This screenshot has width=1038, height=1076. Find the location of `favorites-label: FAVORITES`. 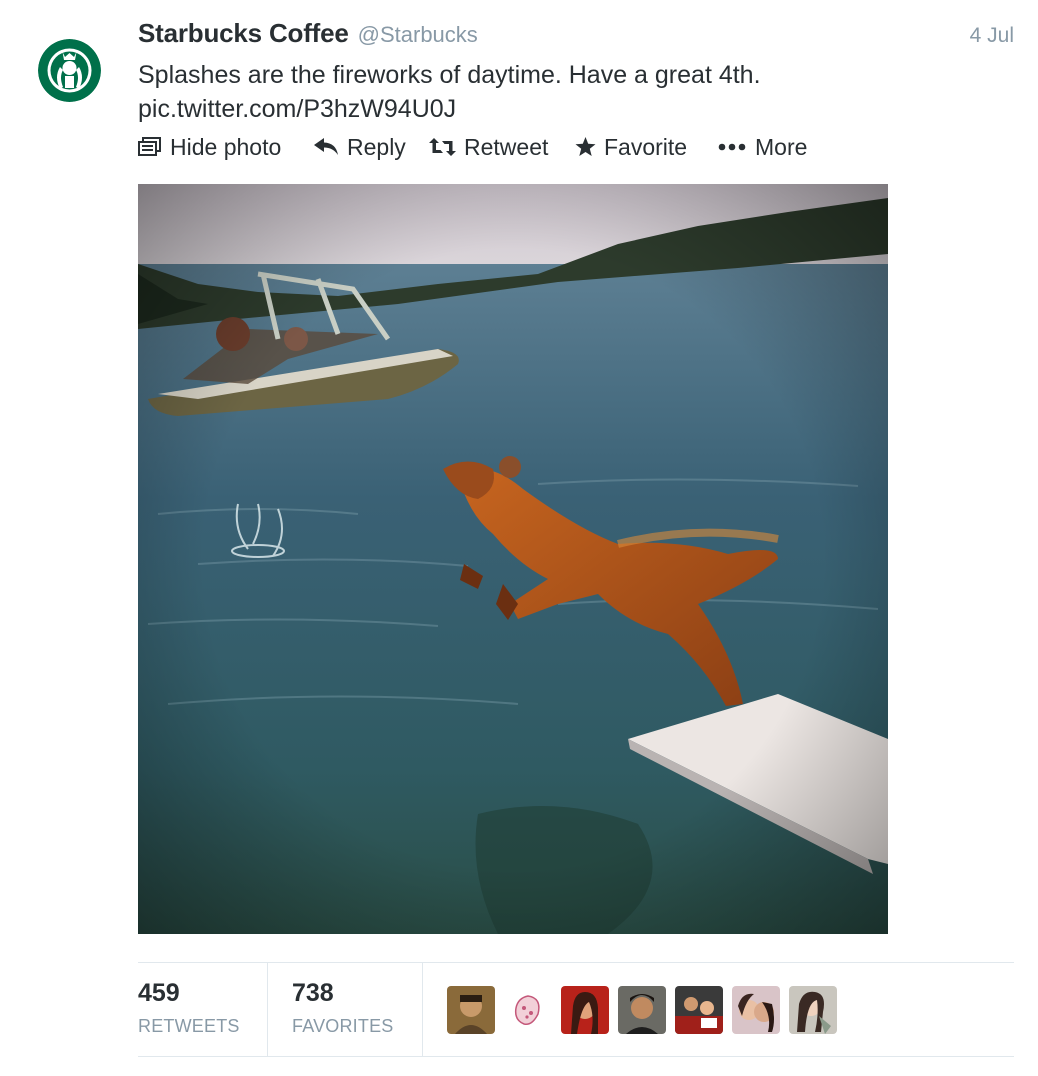

favorites-label: FAVORITES is located at coordinates (343, 1026).